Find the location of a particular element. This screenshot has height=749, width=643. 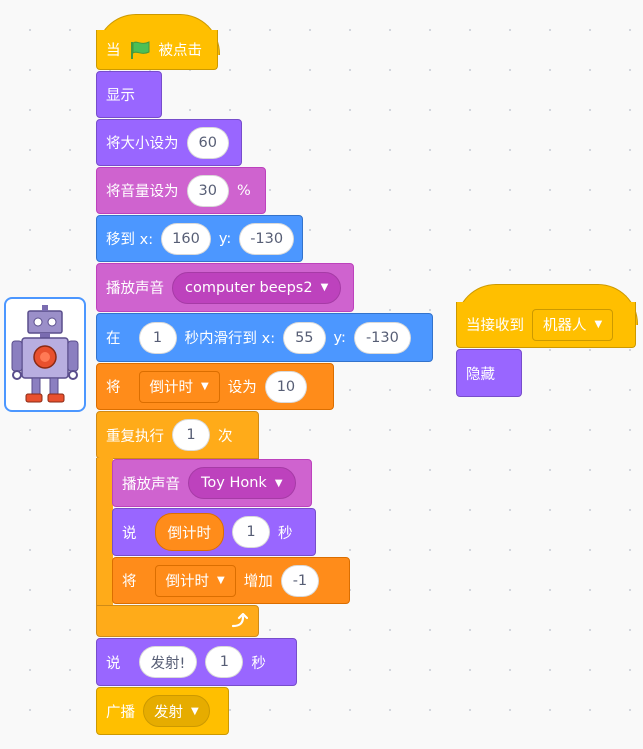

repeat-block: 重复执行 1 次 is located at coordinates (177, 435).